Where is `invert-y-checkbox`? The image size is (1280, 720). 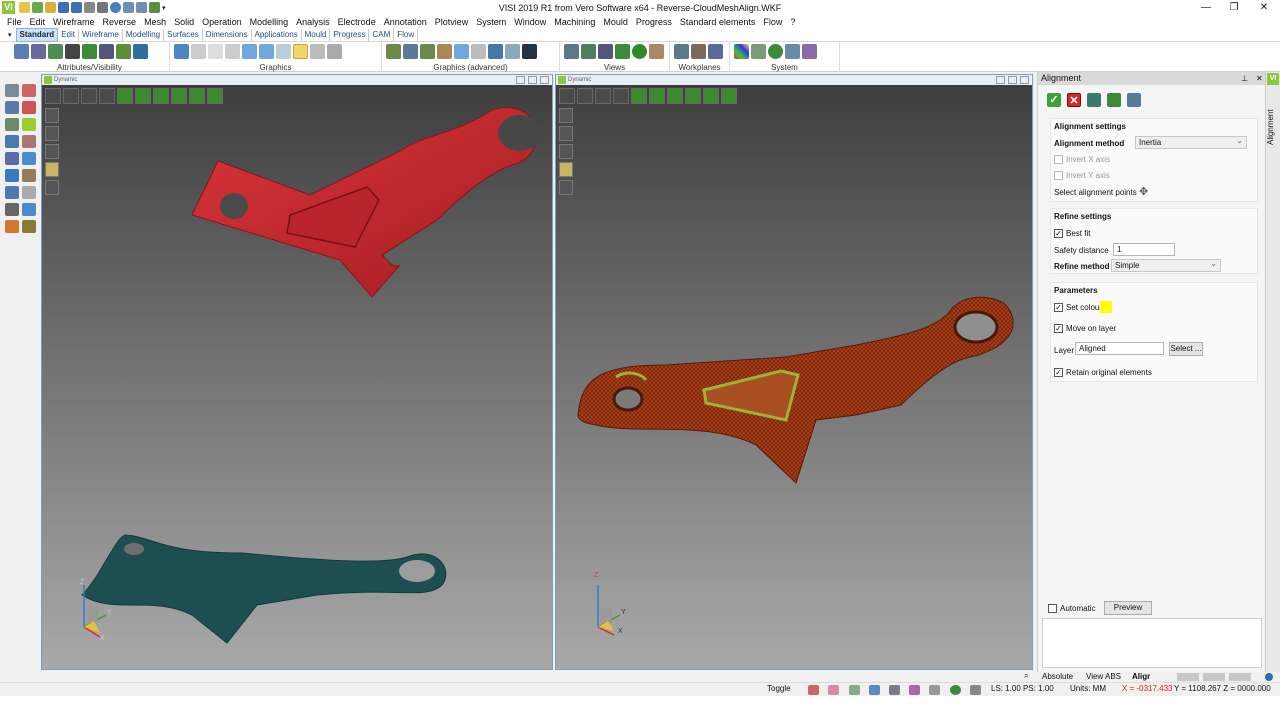
invert-y-checkbox is located at coordinates (1058, 175).